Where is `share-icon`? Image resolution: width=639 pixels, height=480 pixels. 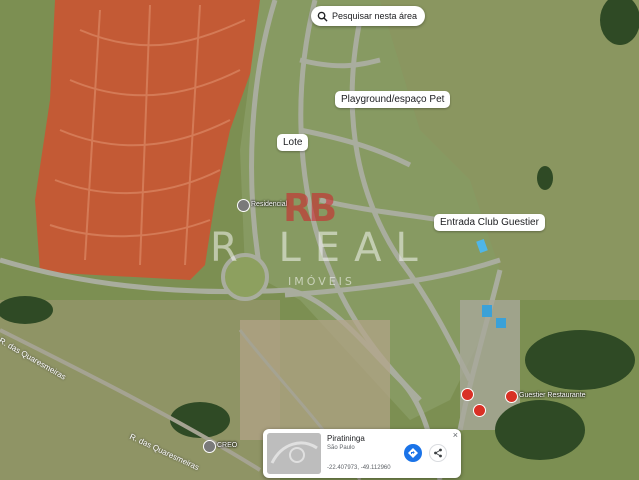
share-icon is located at coordinates (438, 453).